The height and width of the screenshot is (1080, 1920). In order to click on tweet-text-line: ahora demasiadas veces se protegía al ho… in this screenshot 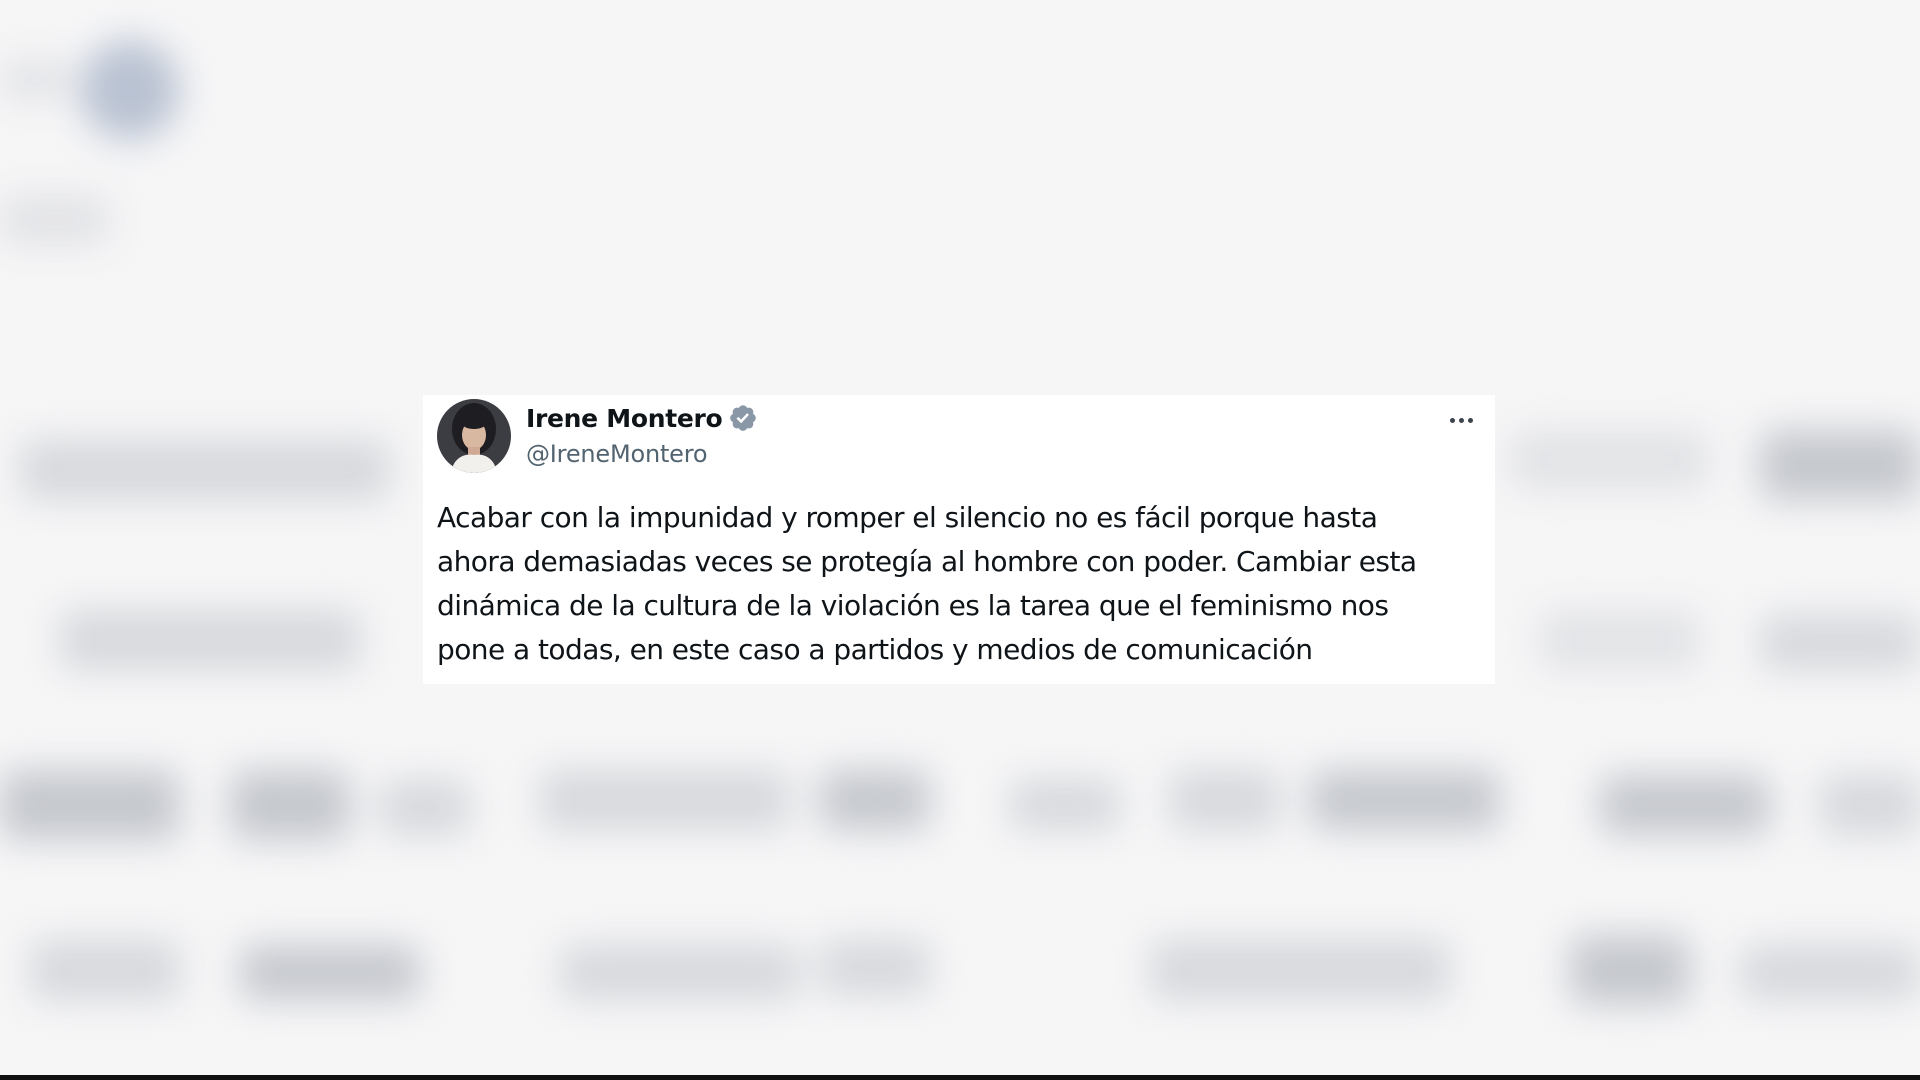, I will do `click(927, 561)`.